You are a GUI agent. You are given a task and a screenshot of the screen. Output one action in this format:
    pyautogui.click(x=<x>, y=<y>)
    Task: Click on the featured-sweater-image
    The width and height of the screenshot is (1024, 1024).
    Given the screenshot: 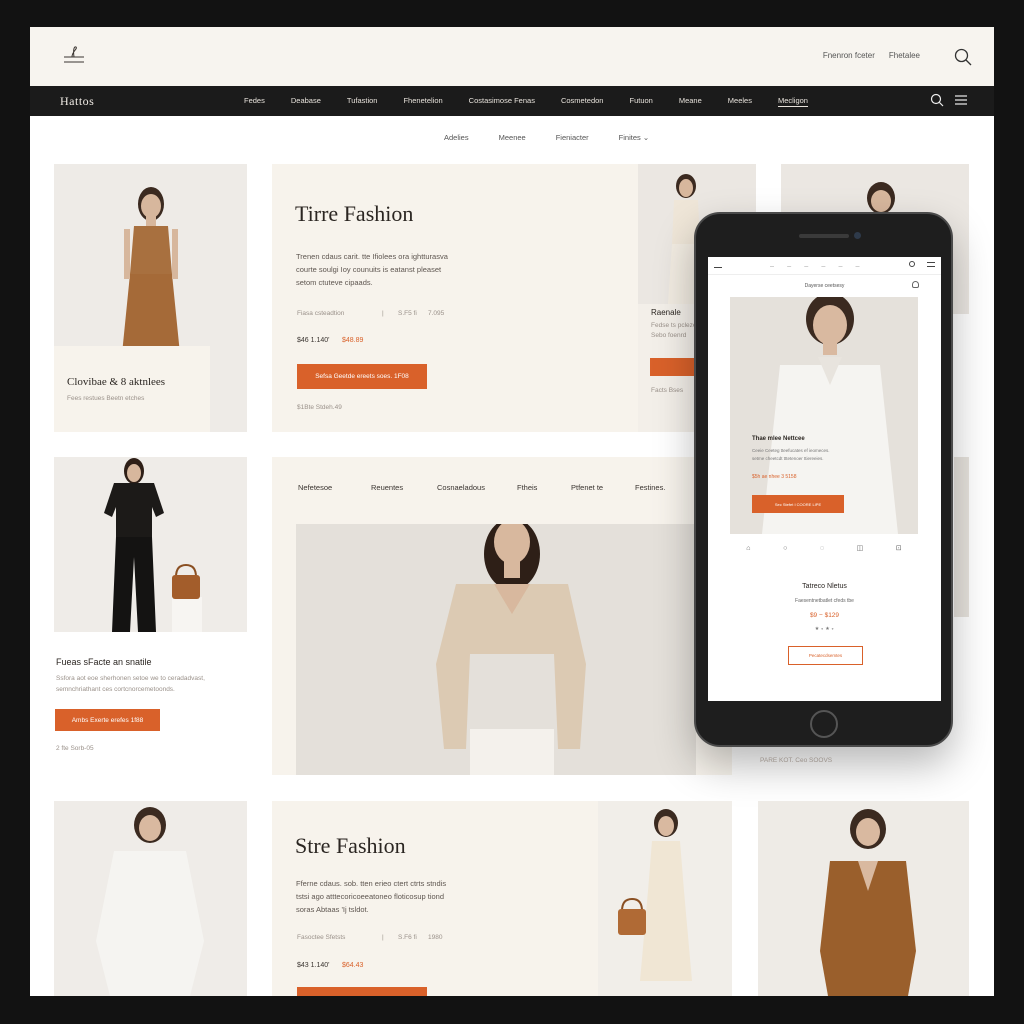 What is the action you would take?
    pyautogui.click(x=496, y=649)
    